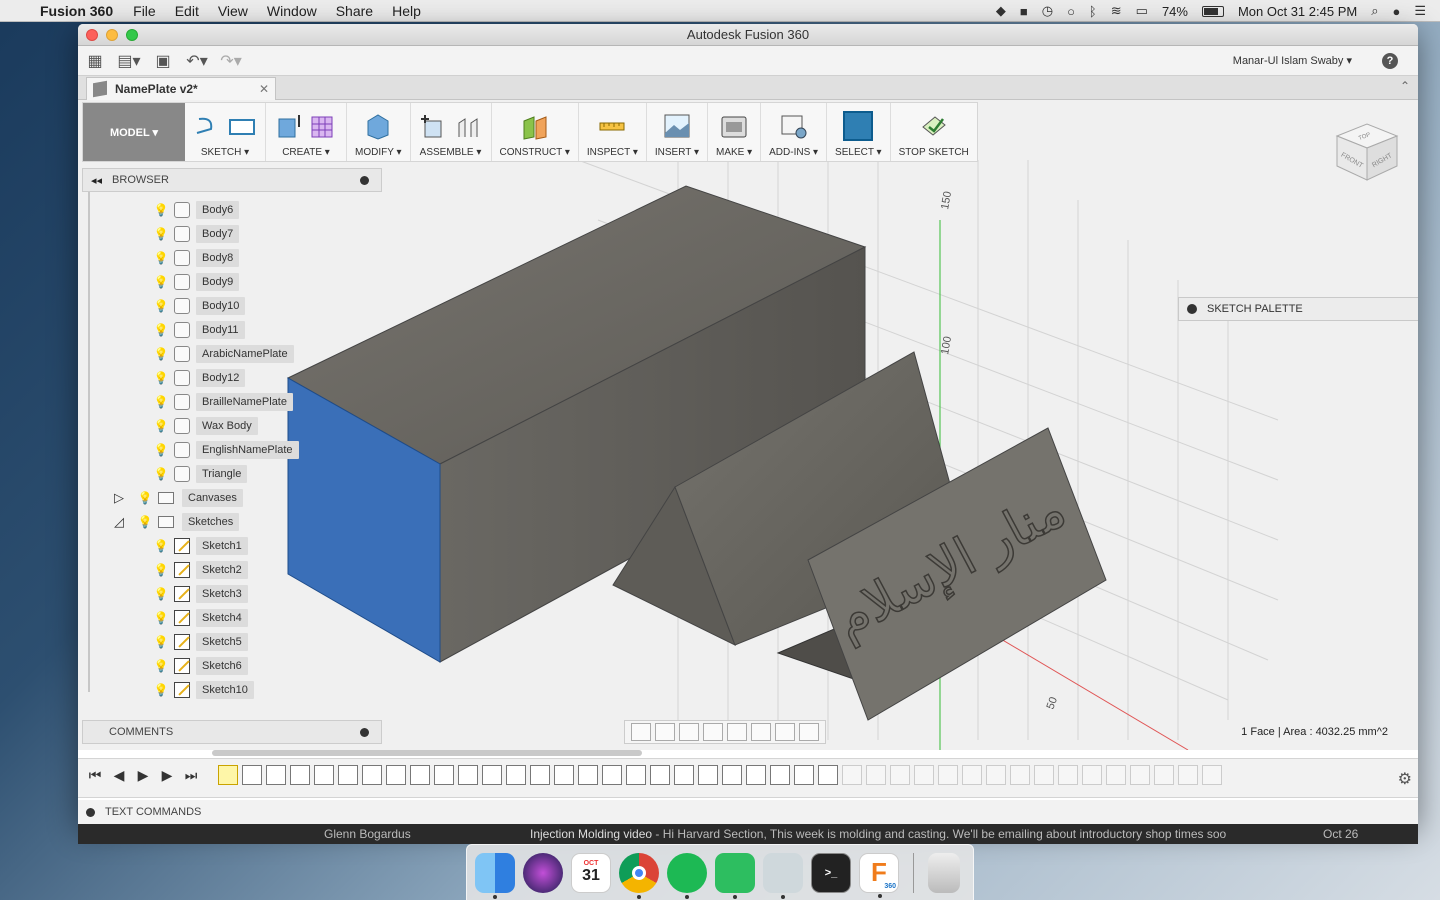  Describe the element at coordinates (677, 126) in the screenshot. I see `insert-image-icon` at that location.